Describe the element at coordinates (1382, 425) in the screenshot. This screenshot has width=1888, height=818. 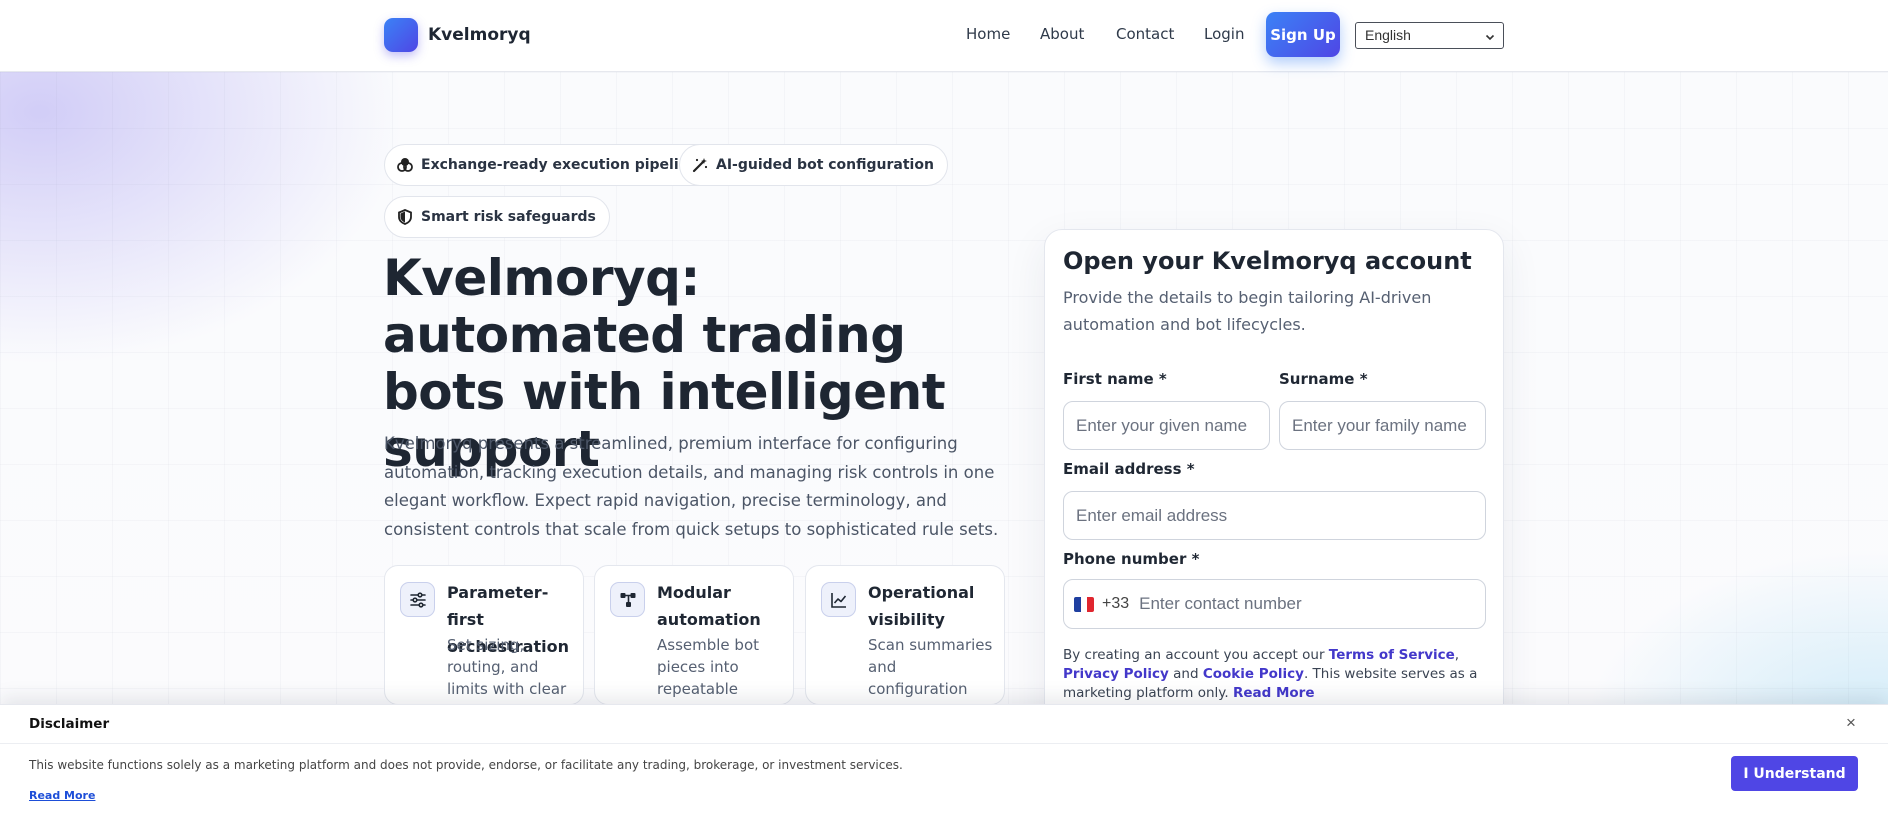
I see `surname-input` at that location.